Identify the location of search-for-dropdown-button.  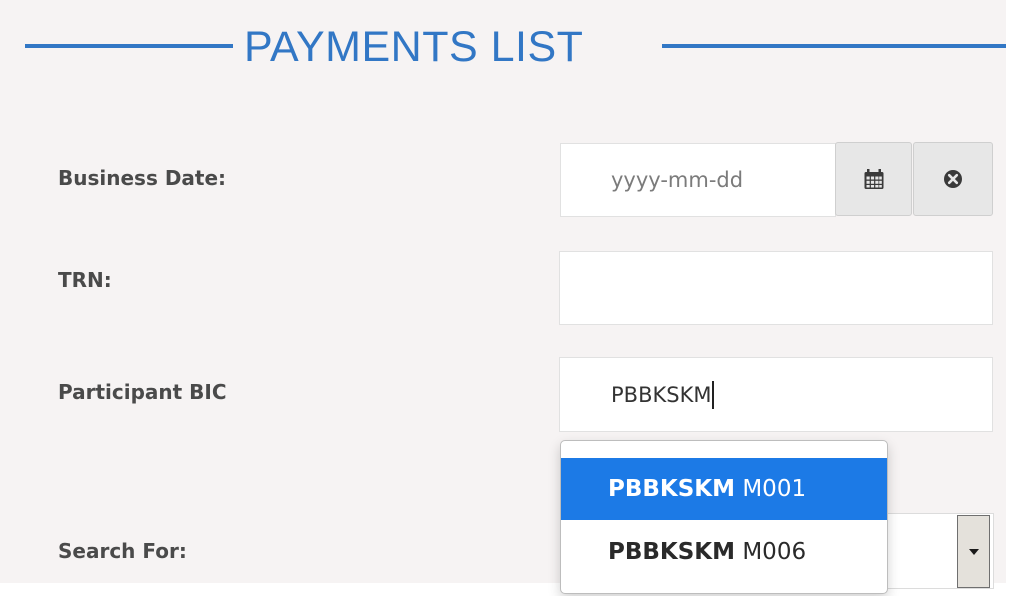
(973, 551).